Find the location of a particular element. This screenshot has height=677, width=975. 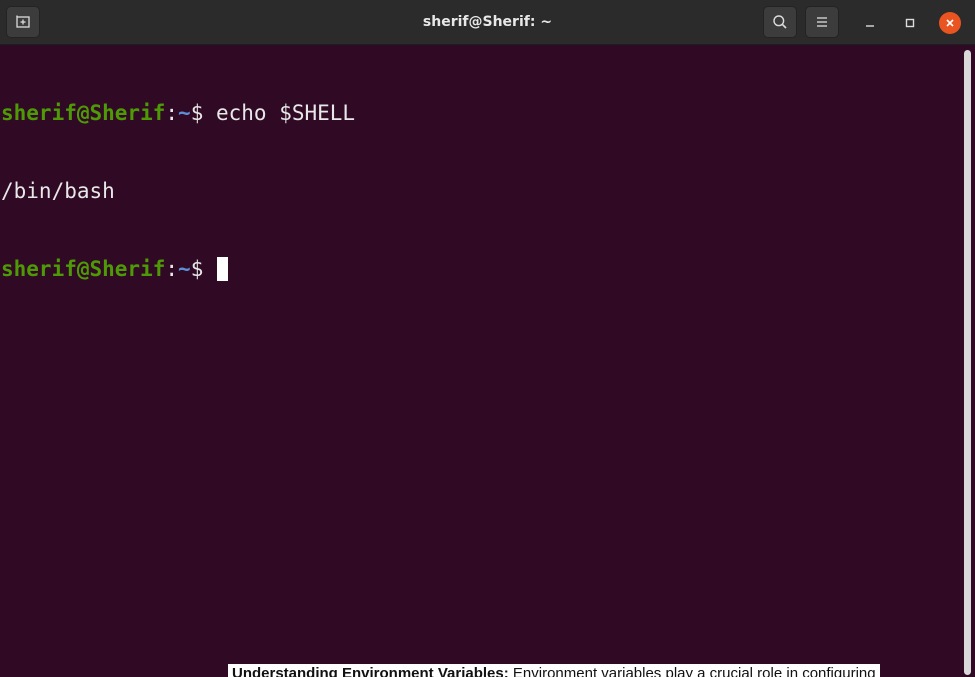

close-button is located at coordinates (950, 23).